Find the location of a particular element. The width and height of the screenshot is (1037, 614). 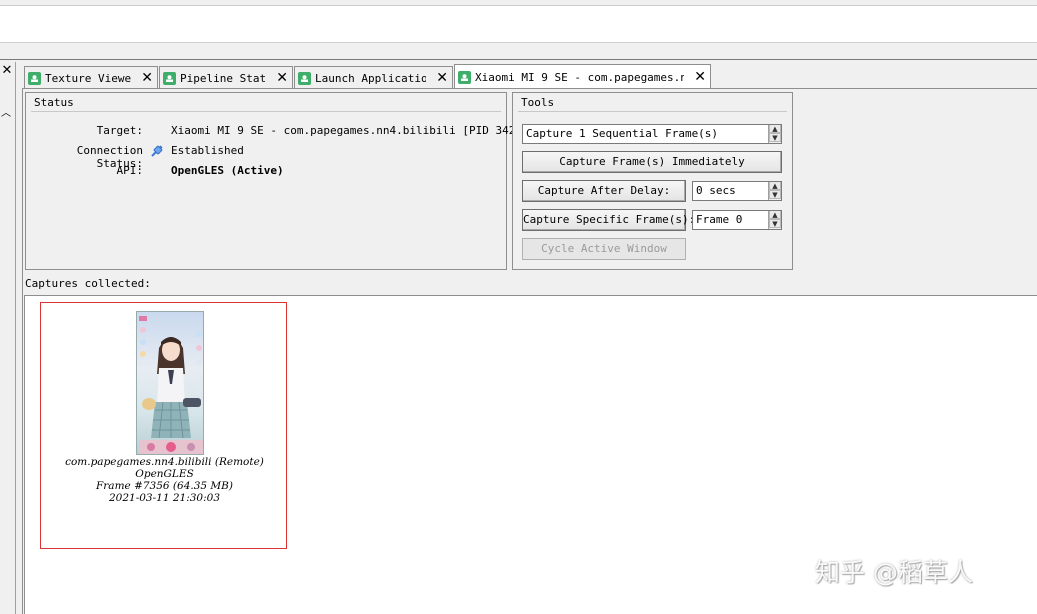

capture-immediately-button: Capture Frame(s) Immediately is located at coordinates (652, 162).